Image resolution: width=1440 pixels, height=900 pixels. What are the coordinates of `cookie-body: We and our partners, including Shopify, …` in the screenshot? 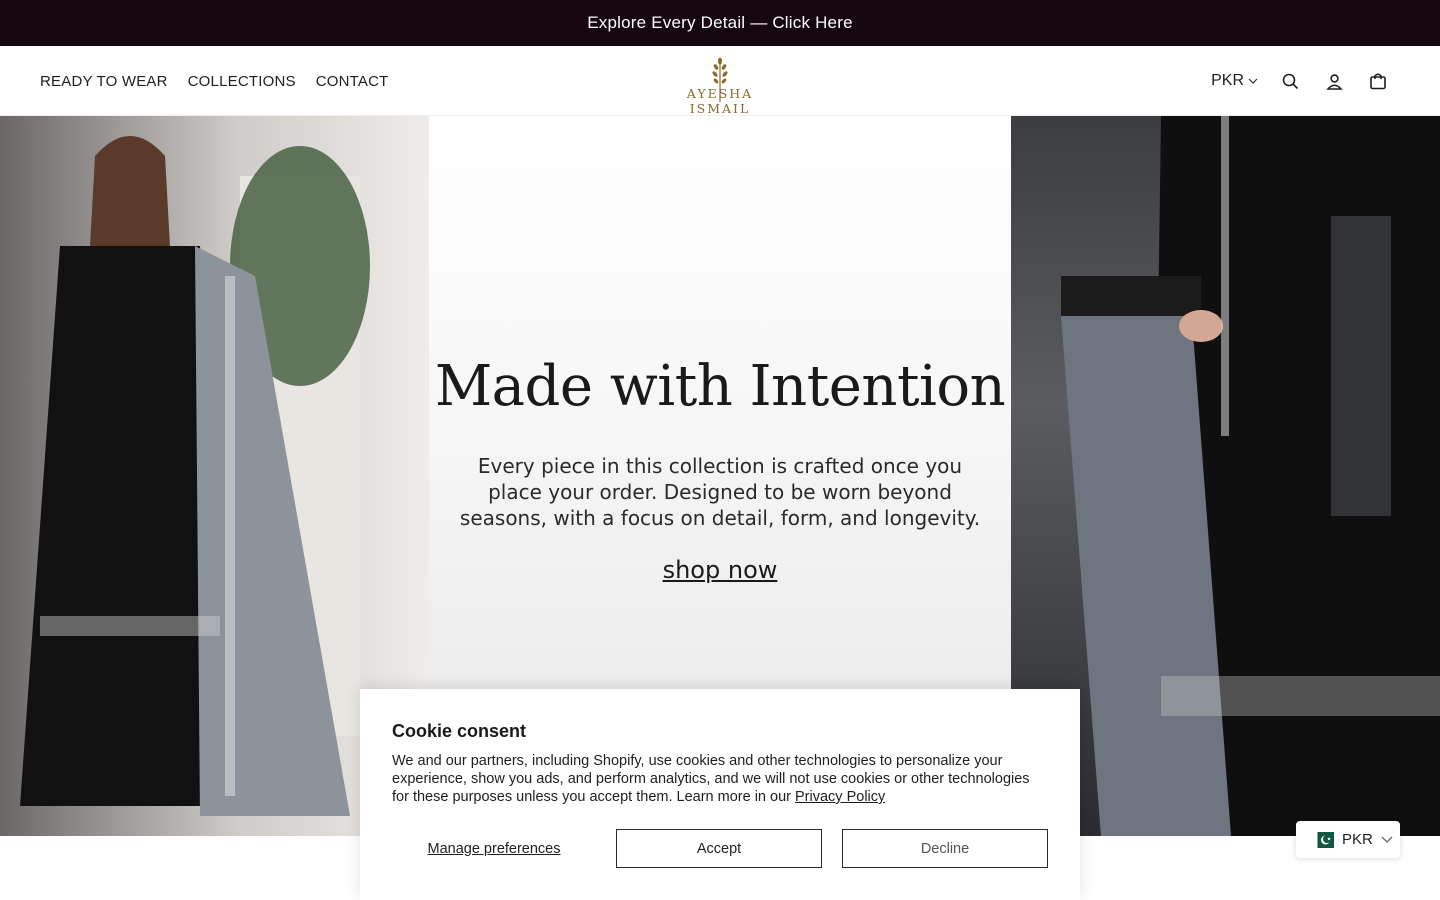 It's located at (711, 779).